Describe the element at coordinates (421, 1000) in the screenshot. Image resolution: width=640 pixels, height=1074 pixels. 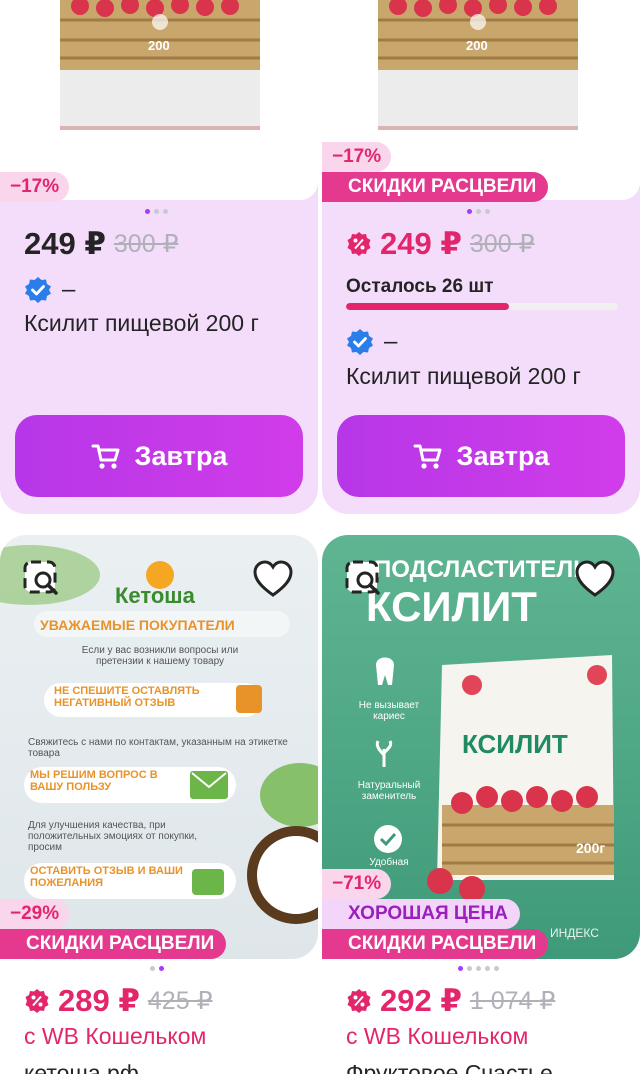
I see `price: 292 ₽` at that location.